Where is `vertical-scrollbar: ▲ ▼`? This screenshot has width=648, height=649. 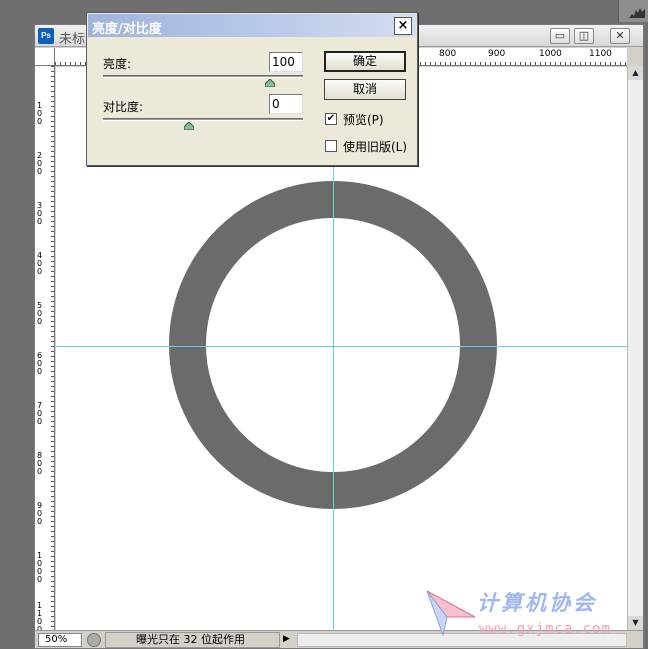 vertical-scrollbar: ▲ ▼ is located at coordinates (635, 348).